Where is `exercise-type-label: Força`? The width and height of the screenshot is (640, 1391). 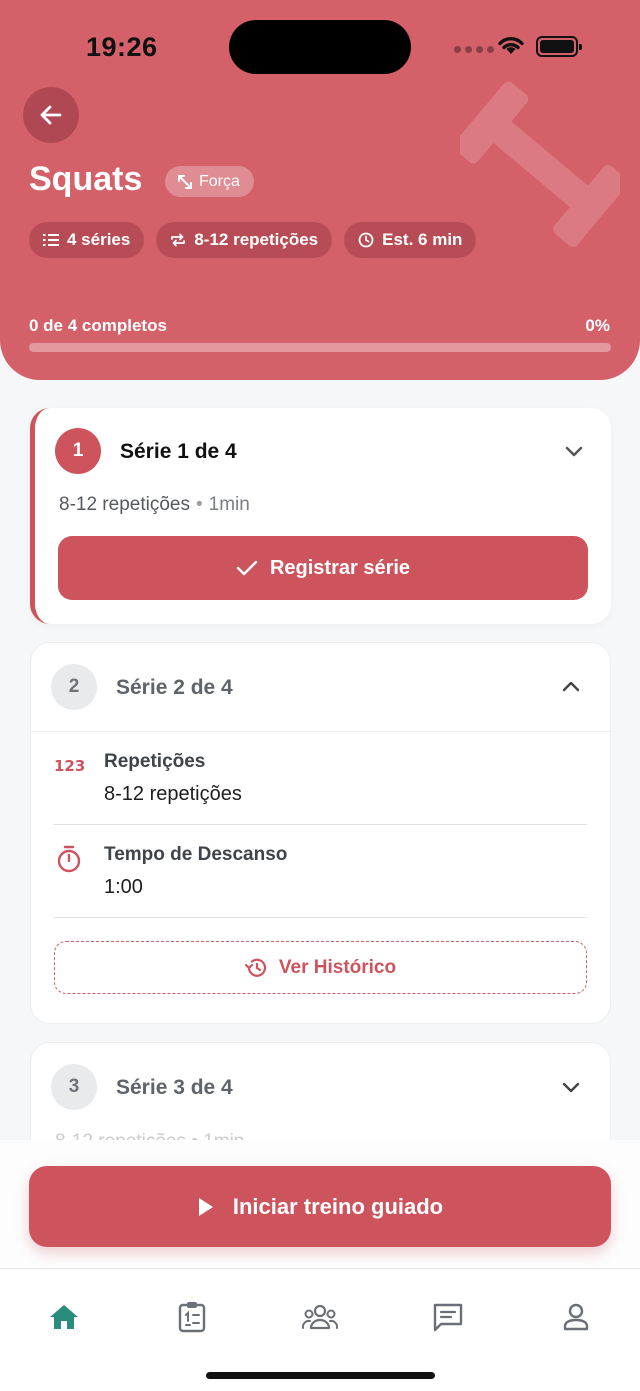
exercise-type-label: Força is located at coordinates (219, 181).